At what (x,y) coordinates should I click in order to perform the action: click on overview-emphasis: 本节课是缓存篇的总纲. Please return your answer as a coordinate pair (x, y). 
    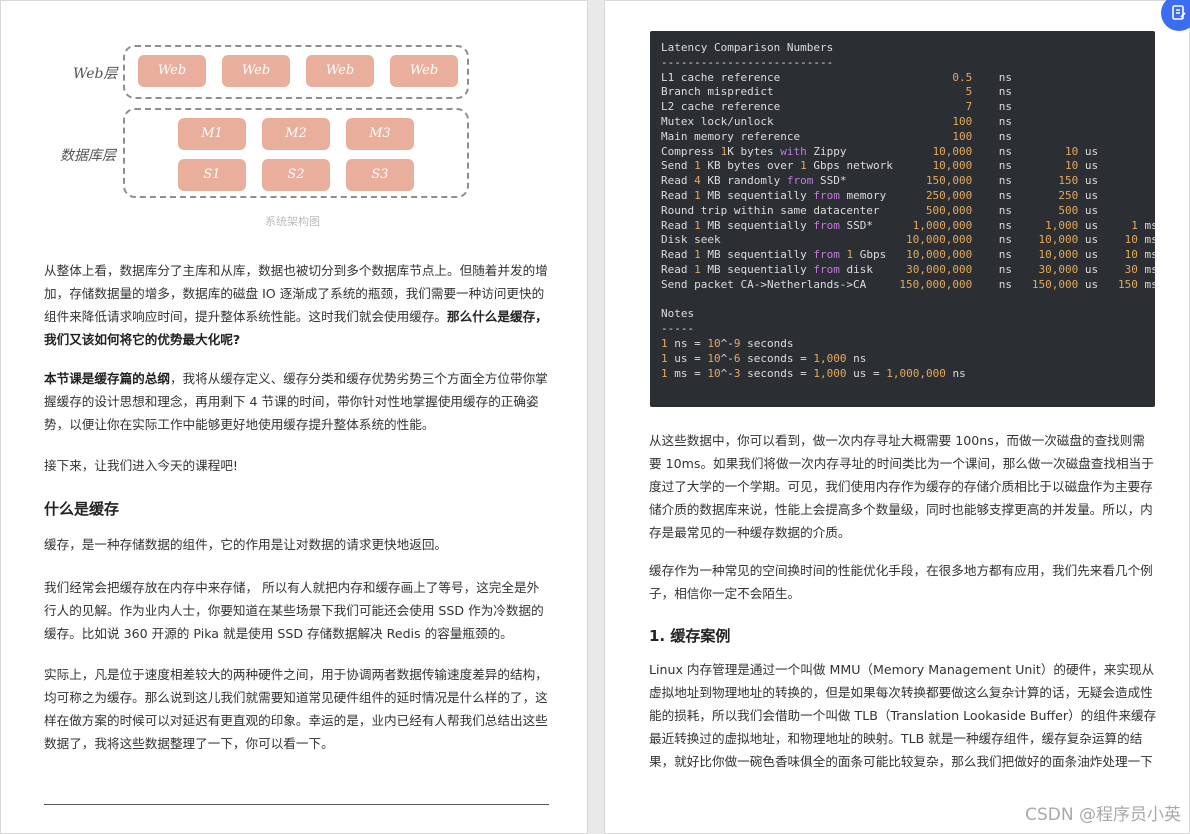
    Looking at the image, I should click on (107, 378).